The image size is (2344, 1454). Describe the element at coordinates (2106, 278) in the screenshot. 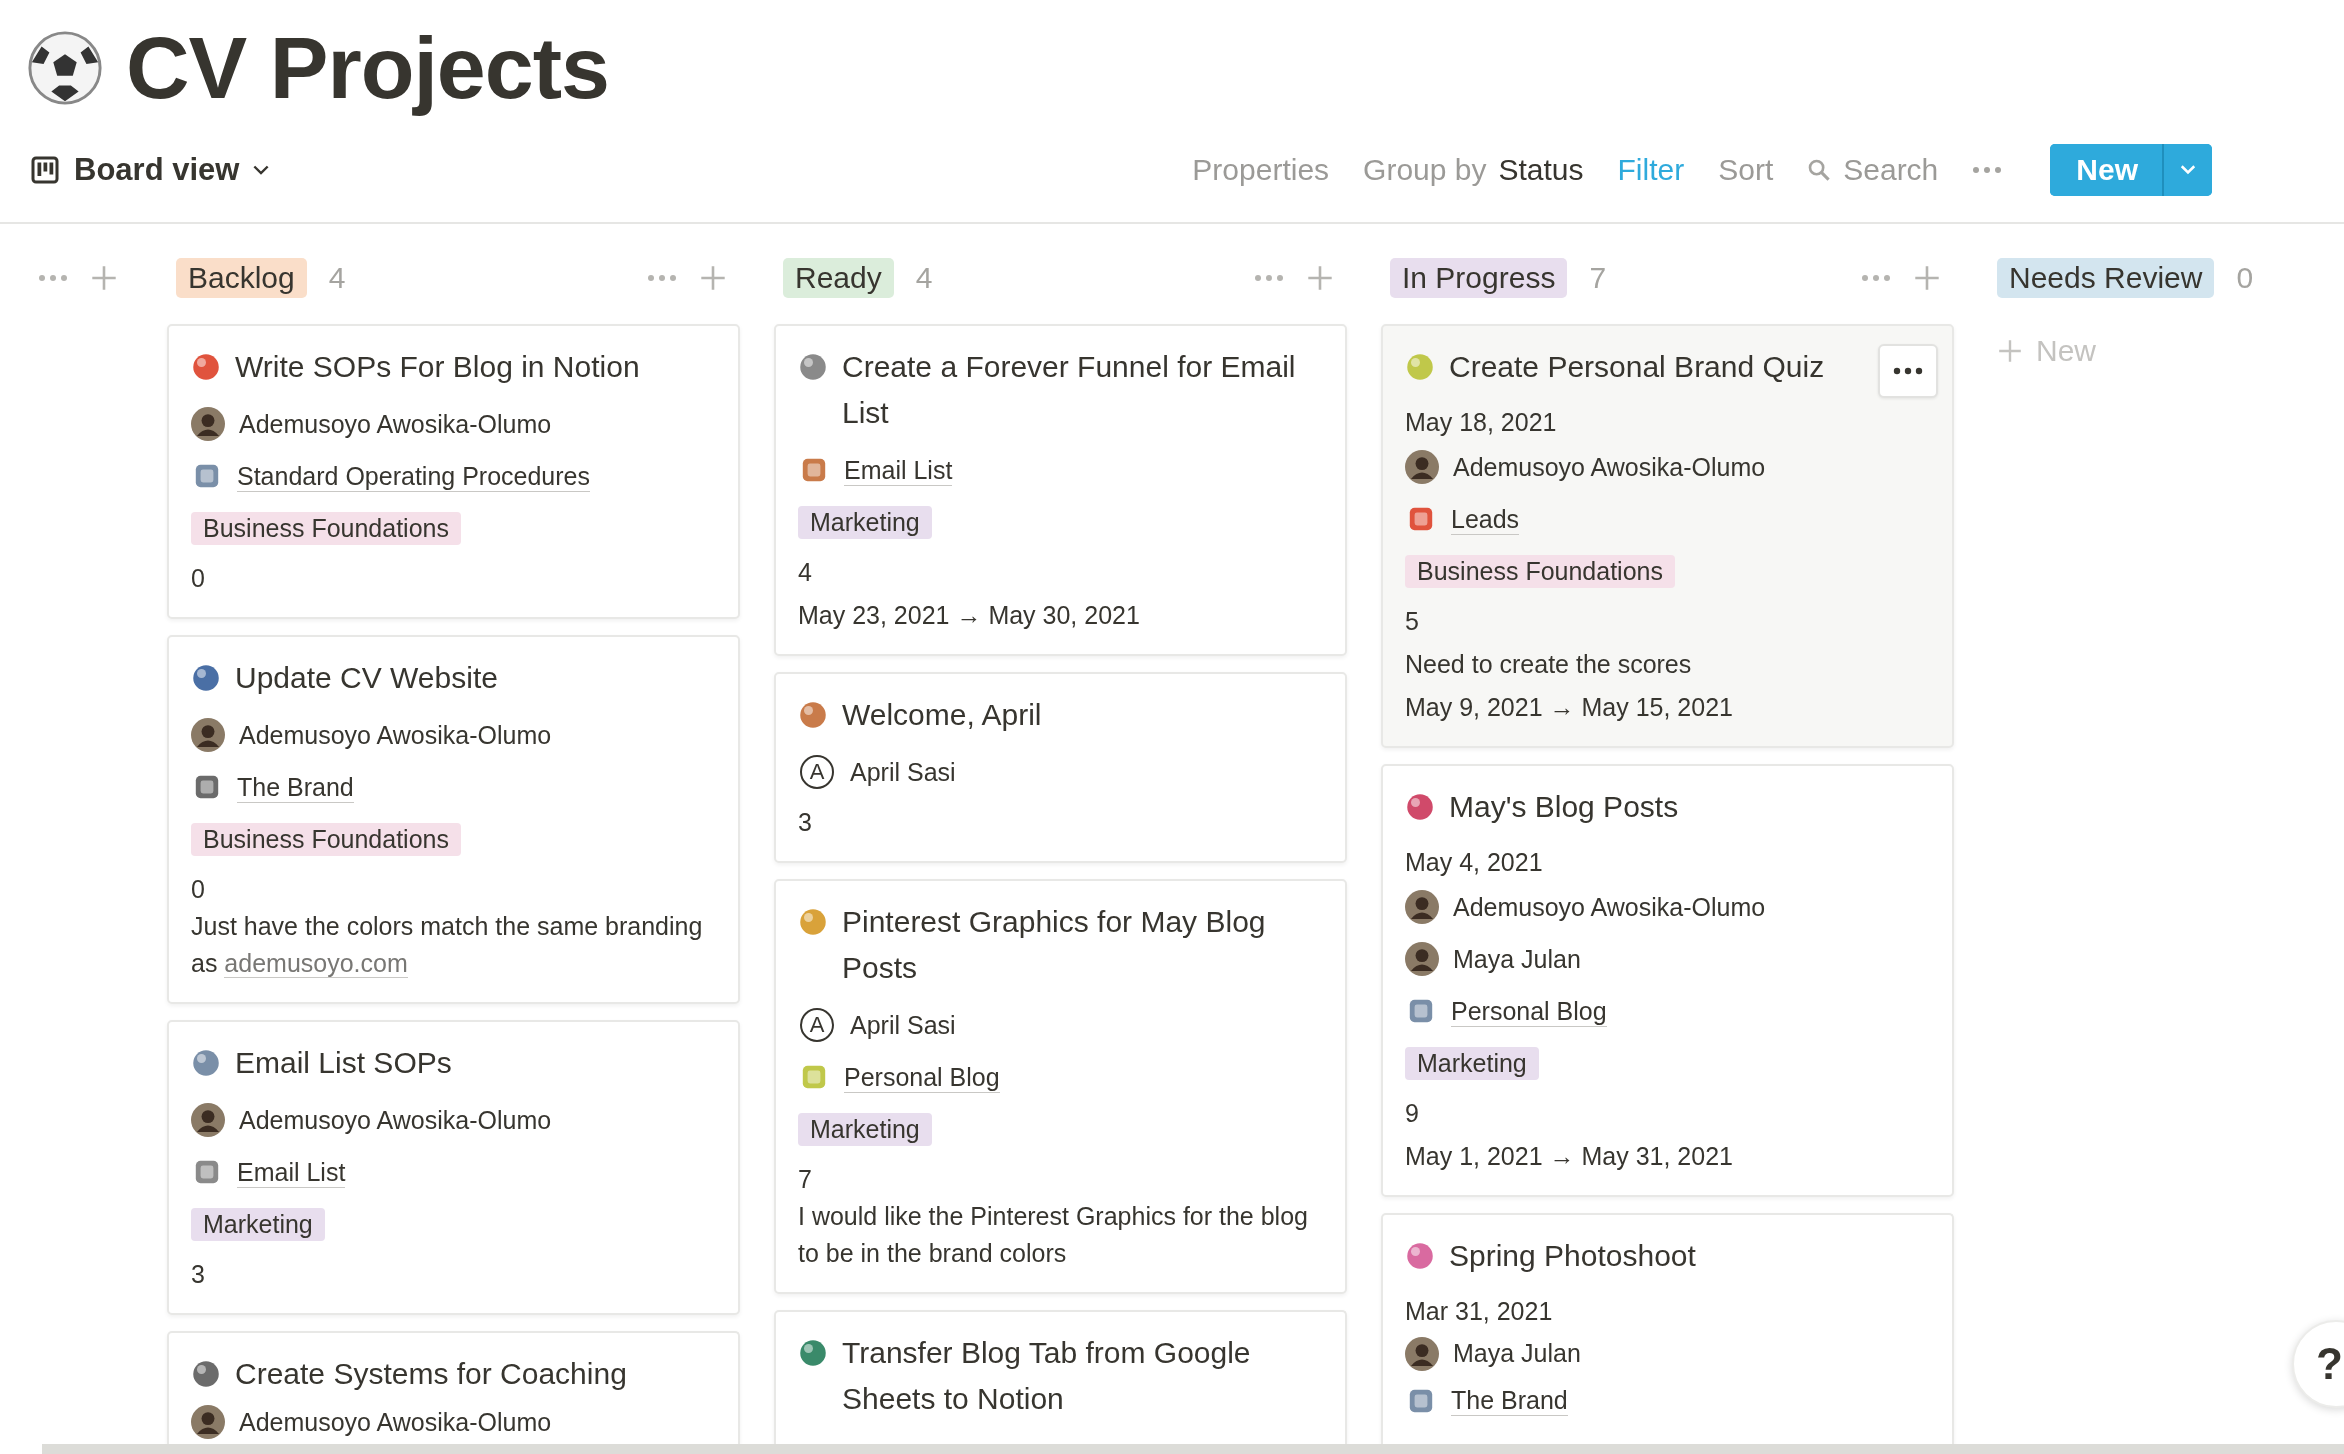

I see `status-tag: Needs Review` at that location.